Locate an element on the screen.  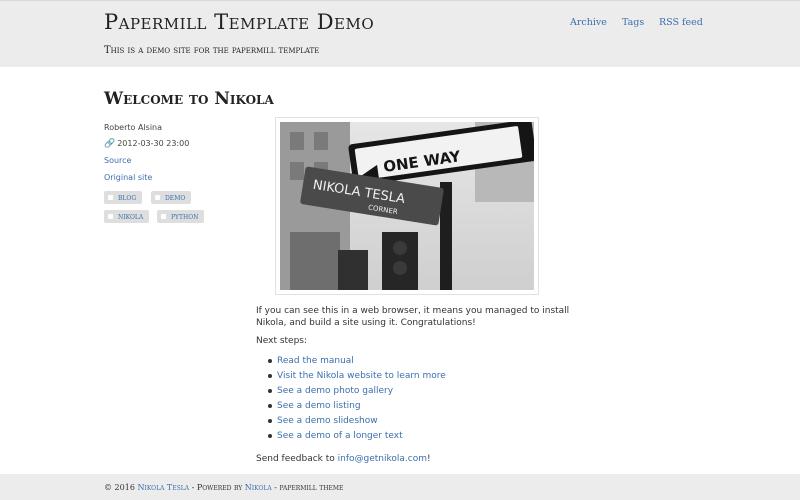
post-author: Roberto Alsina is located at coordinates (133, 127).